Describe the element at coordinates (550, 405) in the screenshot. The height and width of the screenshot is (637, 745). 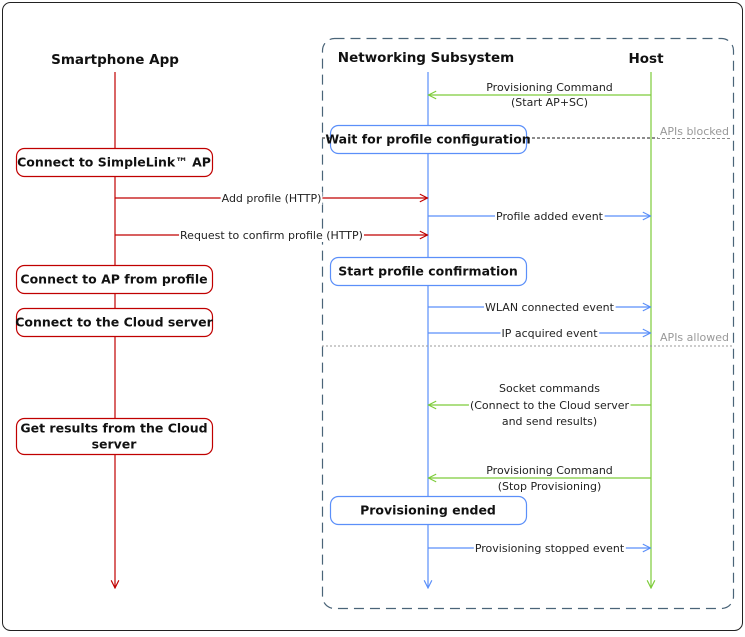
I see `message-label: (Connect to the Cloud server` at that location.